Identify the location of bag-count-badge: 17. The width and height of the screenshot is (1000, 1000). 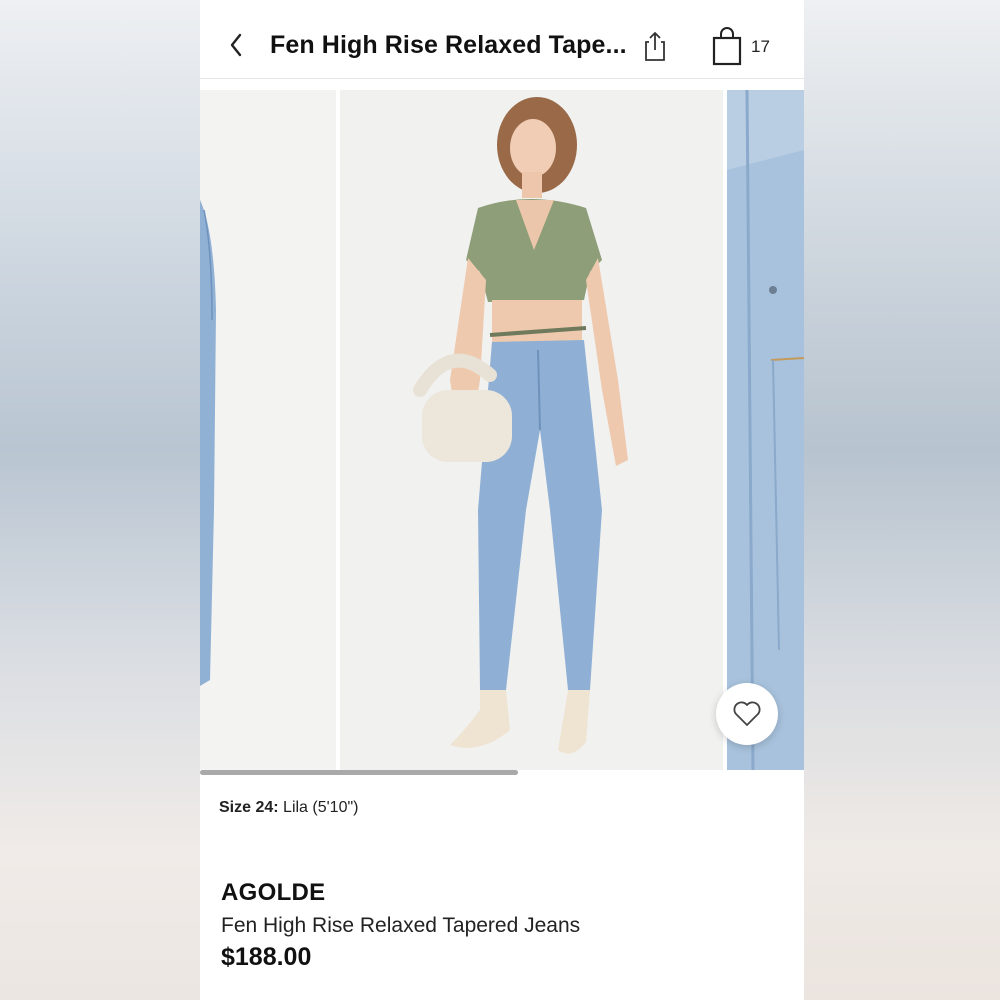
(760, 46).